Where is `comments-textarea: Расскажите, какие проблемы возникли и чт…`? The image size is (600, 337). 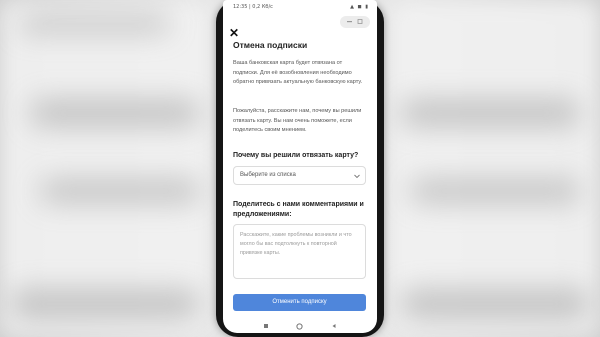 comments-textarea: Расскажите, какие проблемы возникли и чт… is located at coordinates (299, 251).